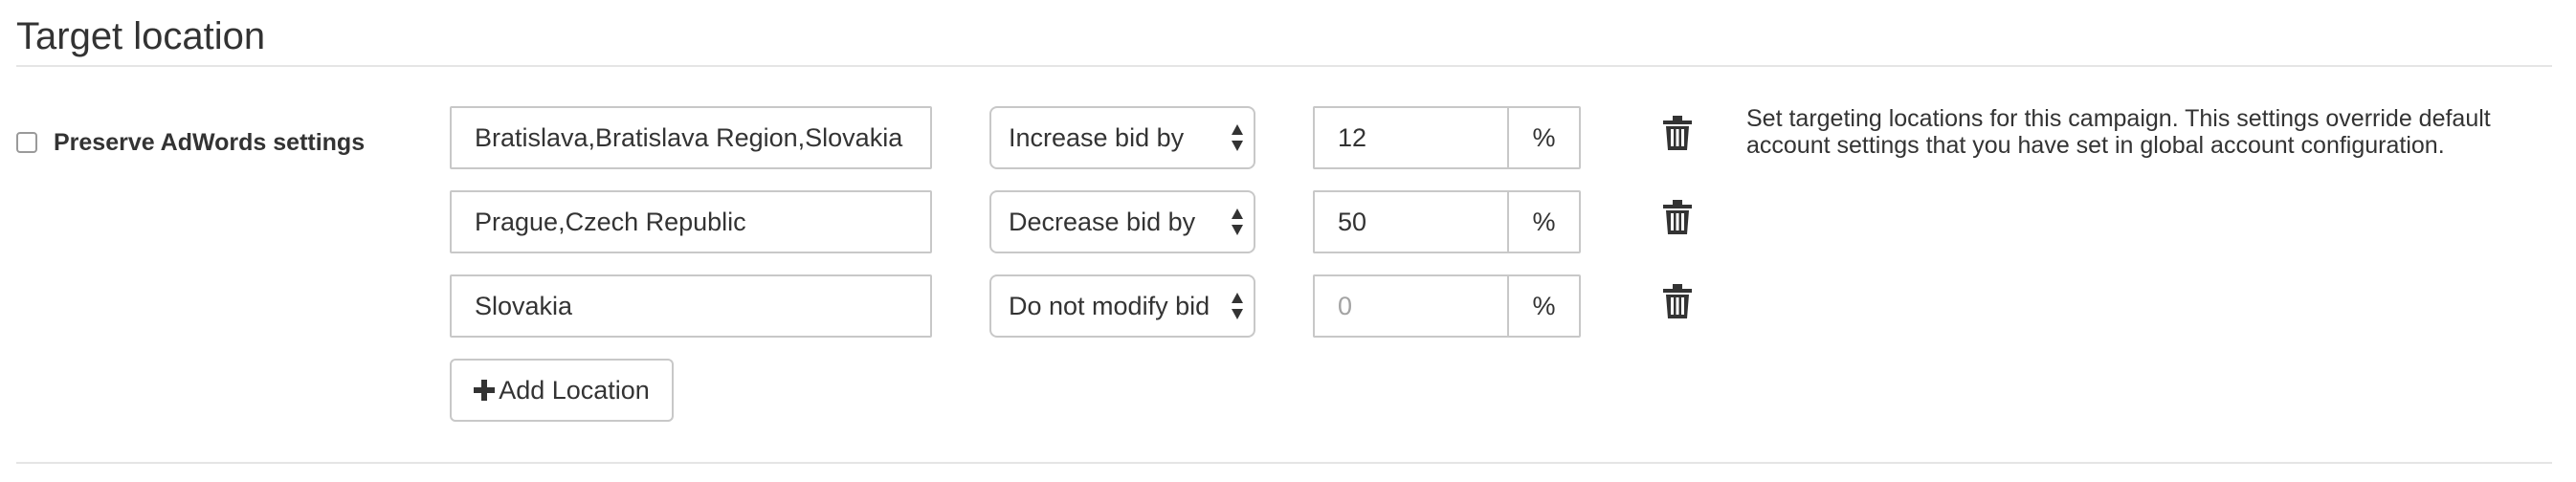  What do you see at coordinates (691, 306) in the screenshot?
I see `location-input: Slovakia` at bounding box center [691, 306].